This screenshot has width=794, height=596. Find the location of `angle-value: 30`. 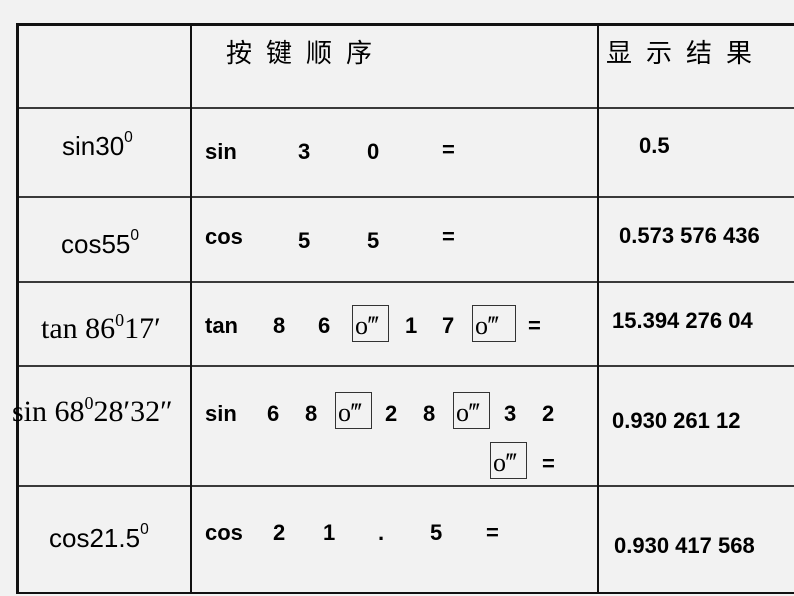

angle-value: 30 is located at coordinates (110, 146).